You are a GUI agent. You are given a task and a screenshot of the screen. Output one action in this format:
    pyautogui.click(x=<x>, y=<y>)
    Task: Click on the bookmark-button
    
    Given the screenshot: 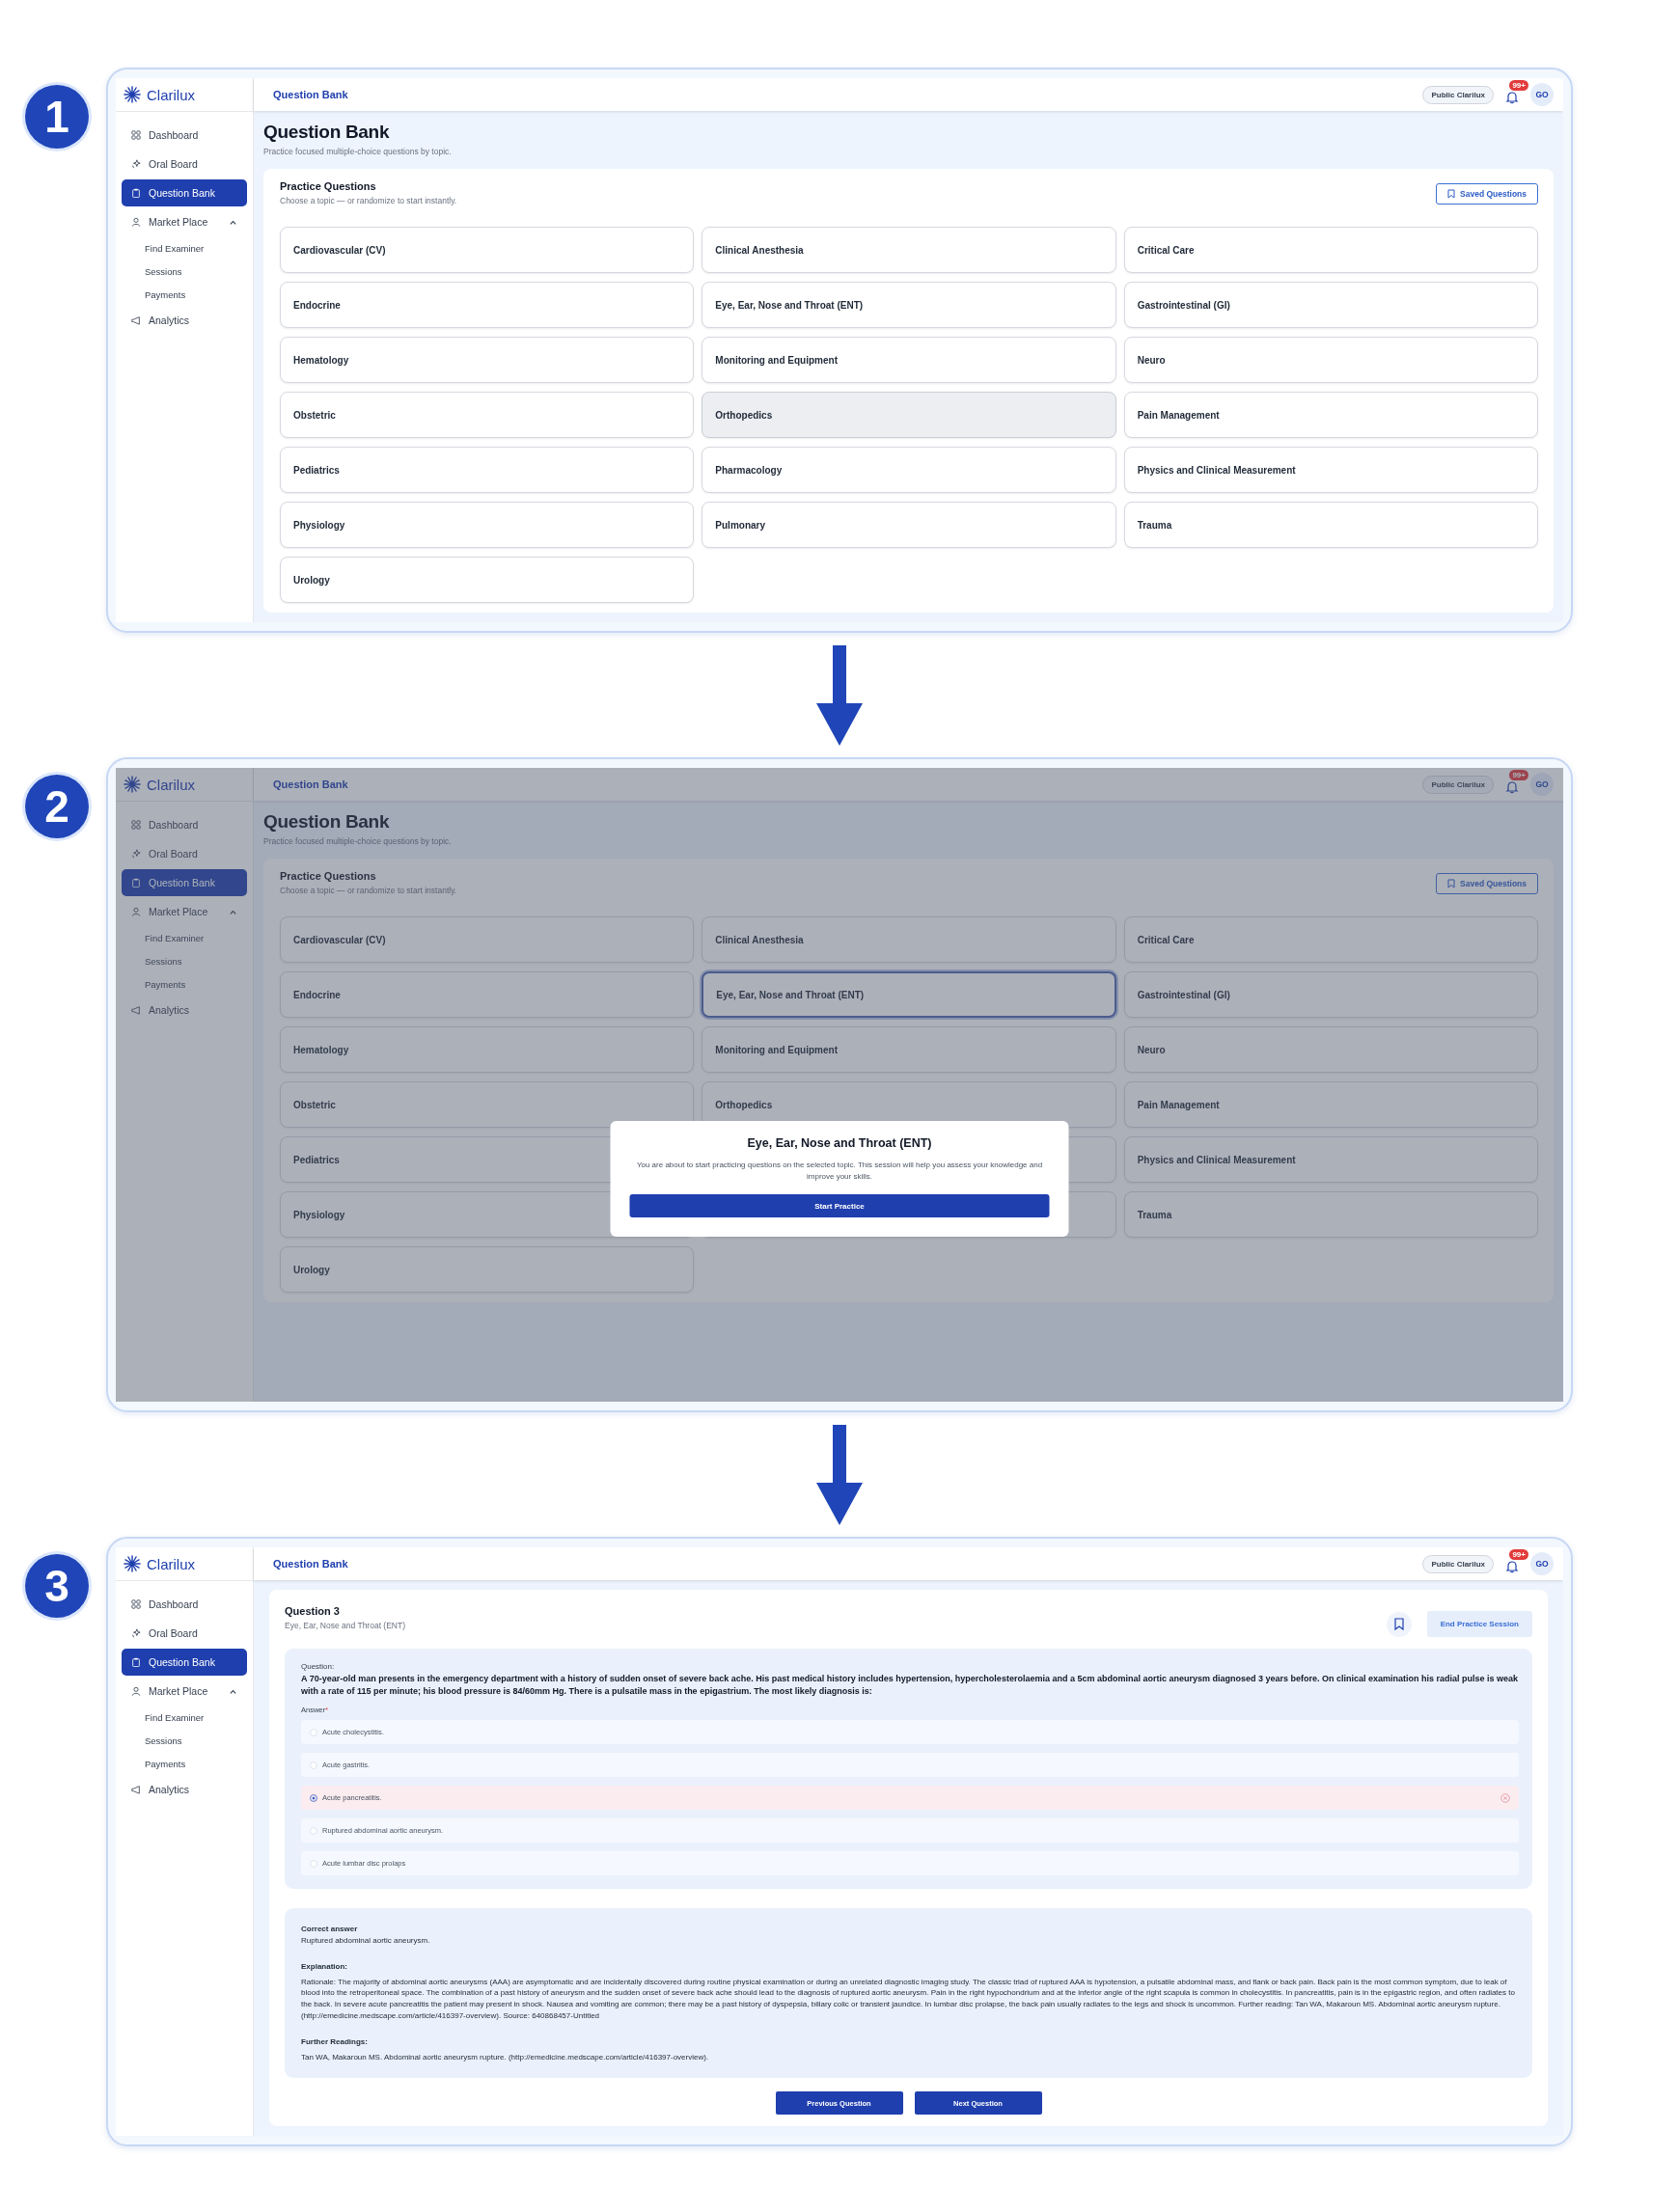 What is the action you would take?
    pyautogui.click(x=1399, y=1624)
    